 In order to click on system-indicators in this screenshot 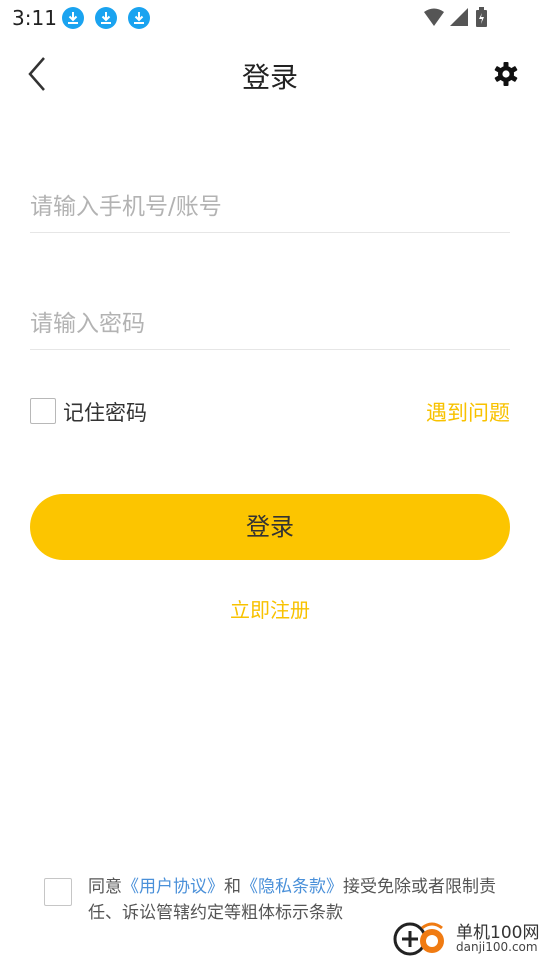, I will do `click(462, 20)`.